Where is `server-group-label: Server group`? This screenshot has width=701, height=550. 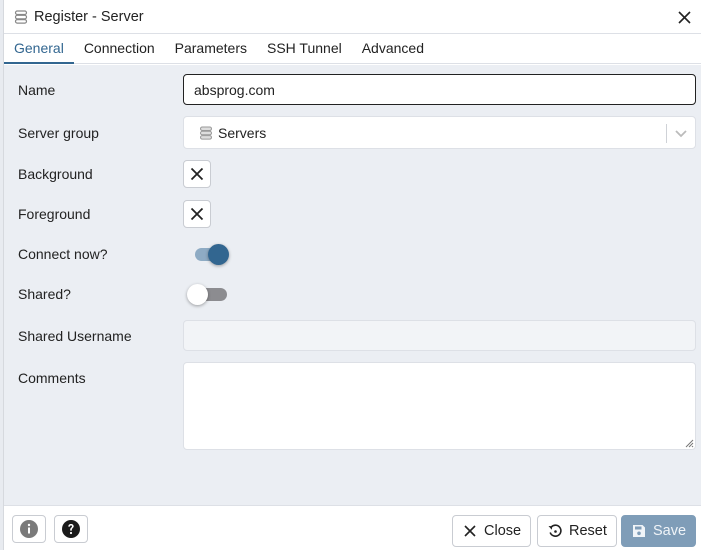 server-group-label: Server group is located at coordinates (58, 132).